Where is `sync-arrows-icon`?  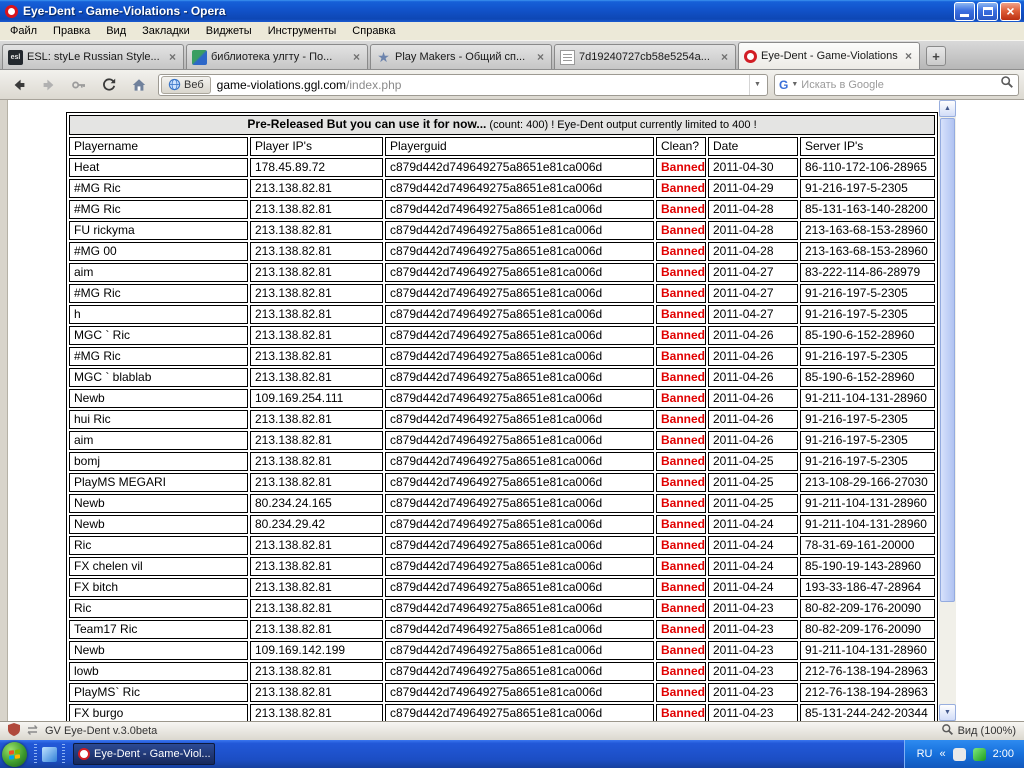 sync-arrows-icon is located at coordinates (32, 731).